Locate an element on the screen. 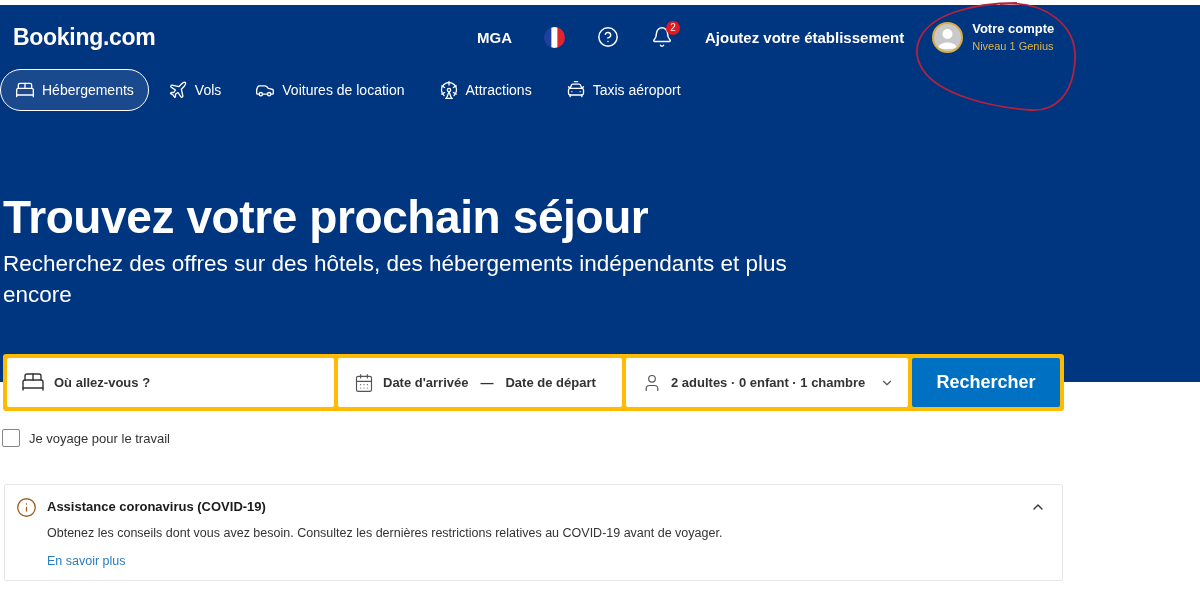 The height and width of the screenshot is (612, 1200). list-property-link: Ajoutez votre établissement is located at coordinates (805, 37).